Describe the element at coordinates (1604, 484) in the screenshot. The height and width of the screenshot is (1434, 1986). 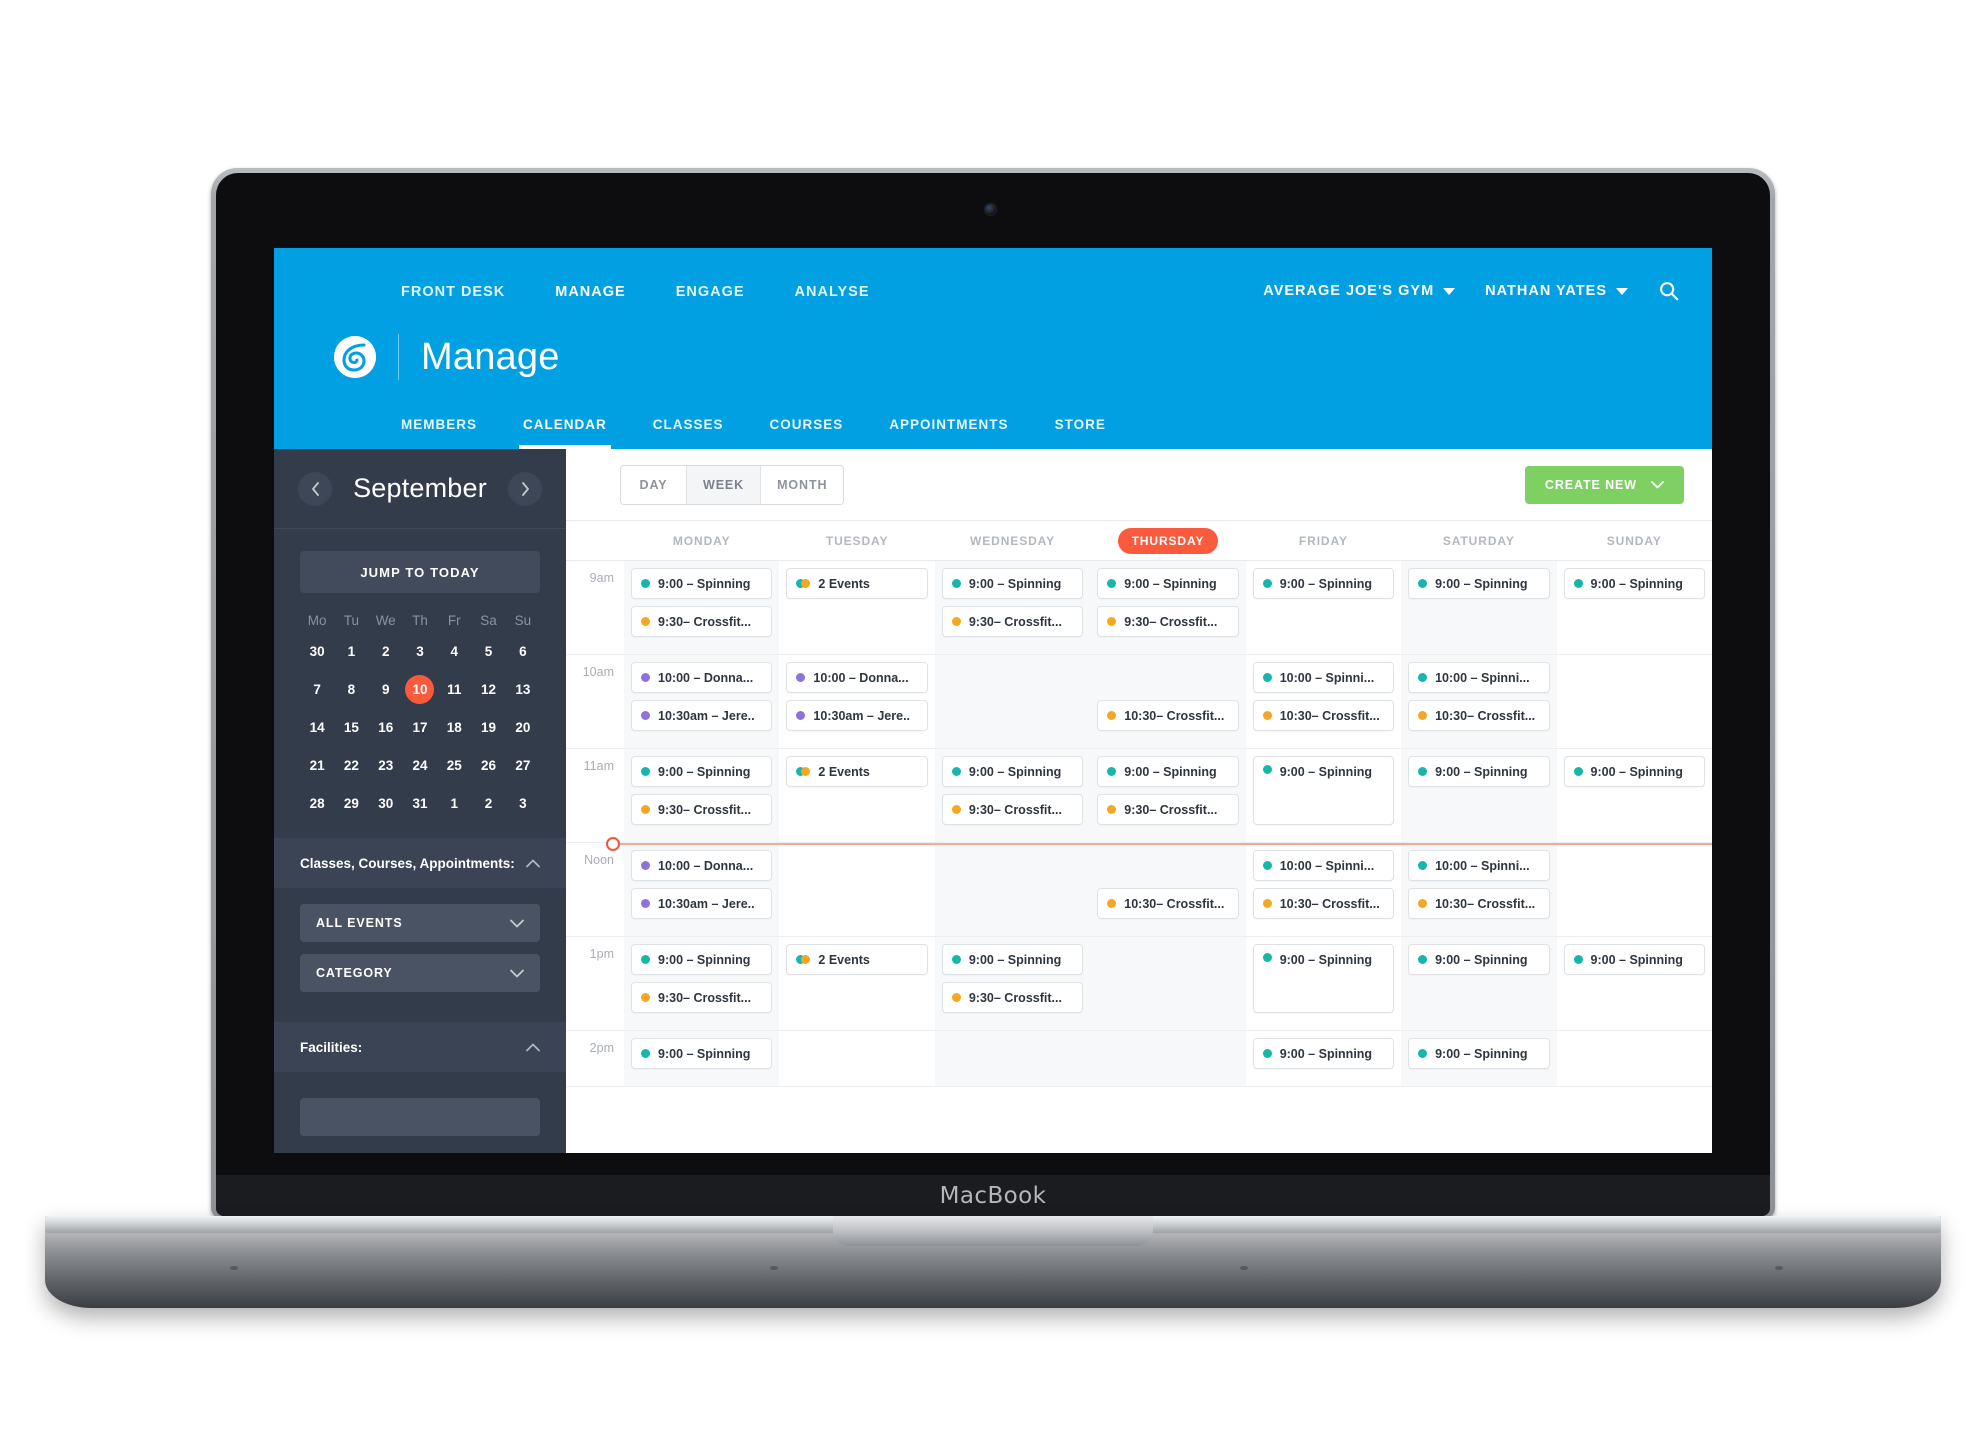
I see `create-new-button: CREATE NEW` at that location.